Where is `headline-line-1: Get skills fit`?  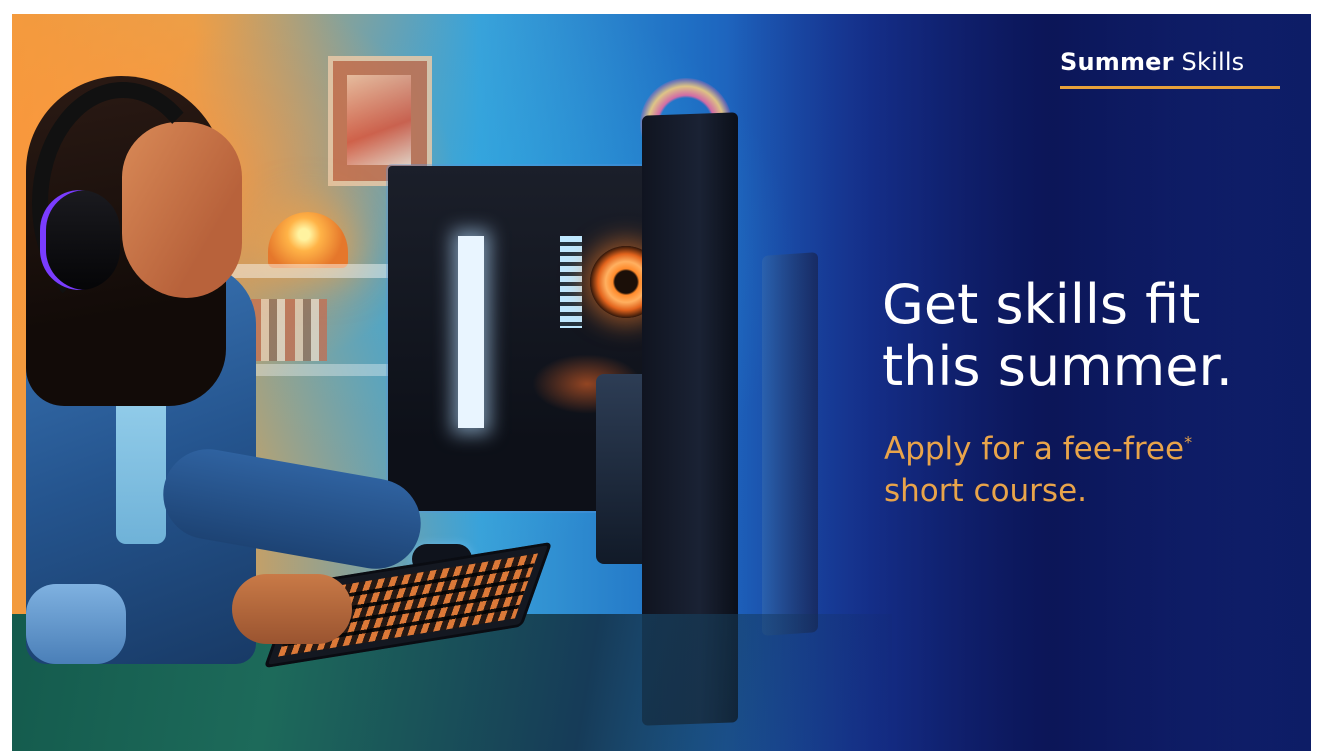 headline-line-1: Get skills fit is located at coordinates (1041, 304).